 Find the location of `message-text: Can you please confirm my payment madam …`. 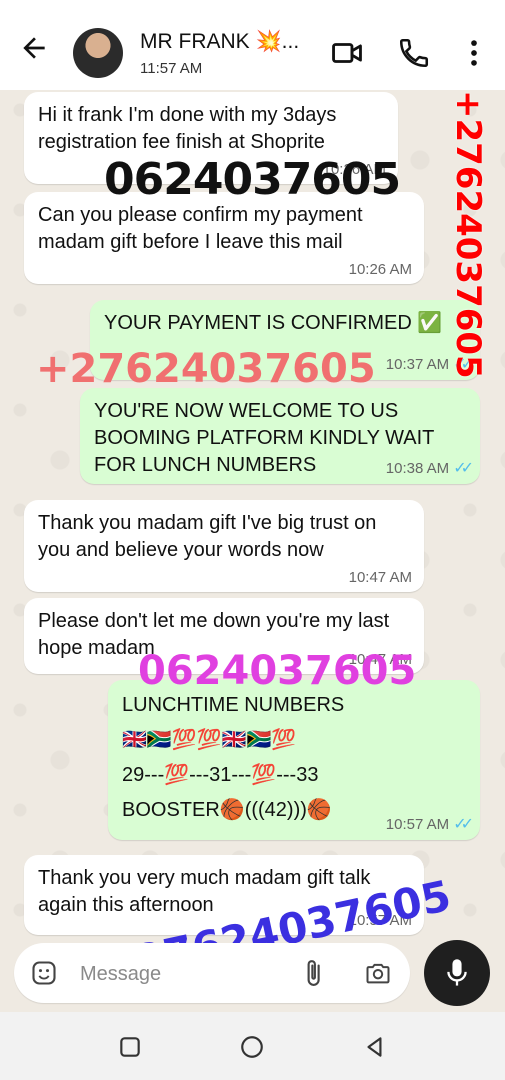

message-text: Can you please confirm my payment madam … is located at coordinates (200, 228).